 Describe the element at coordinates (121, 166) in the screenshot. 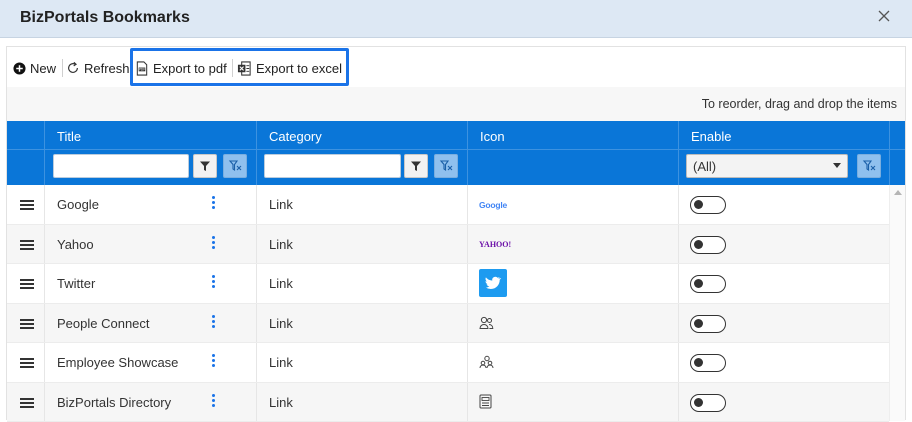

I see `title-filter-input` at that location.